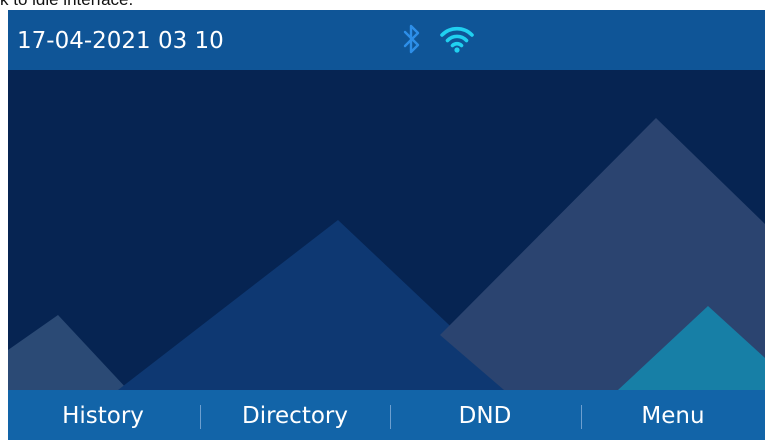 Image resolution: width=765 pixels, height=440 pixels. What do you see at coordinates (673, 415) in the screenshot?
I see `softkey-menu: Menu` at bounding box center [673, 415].